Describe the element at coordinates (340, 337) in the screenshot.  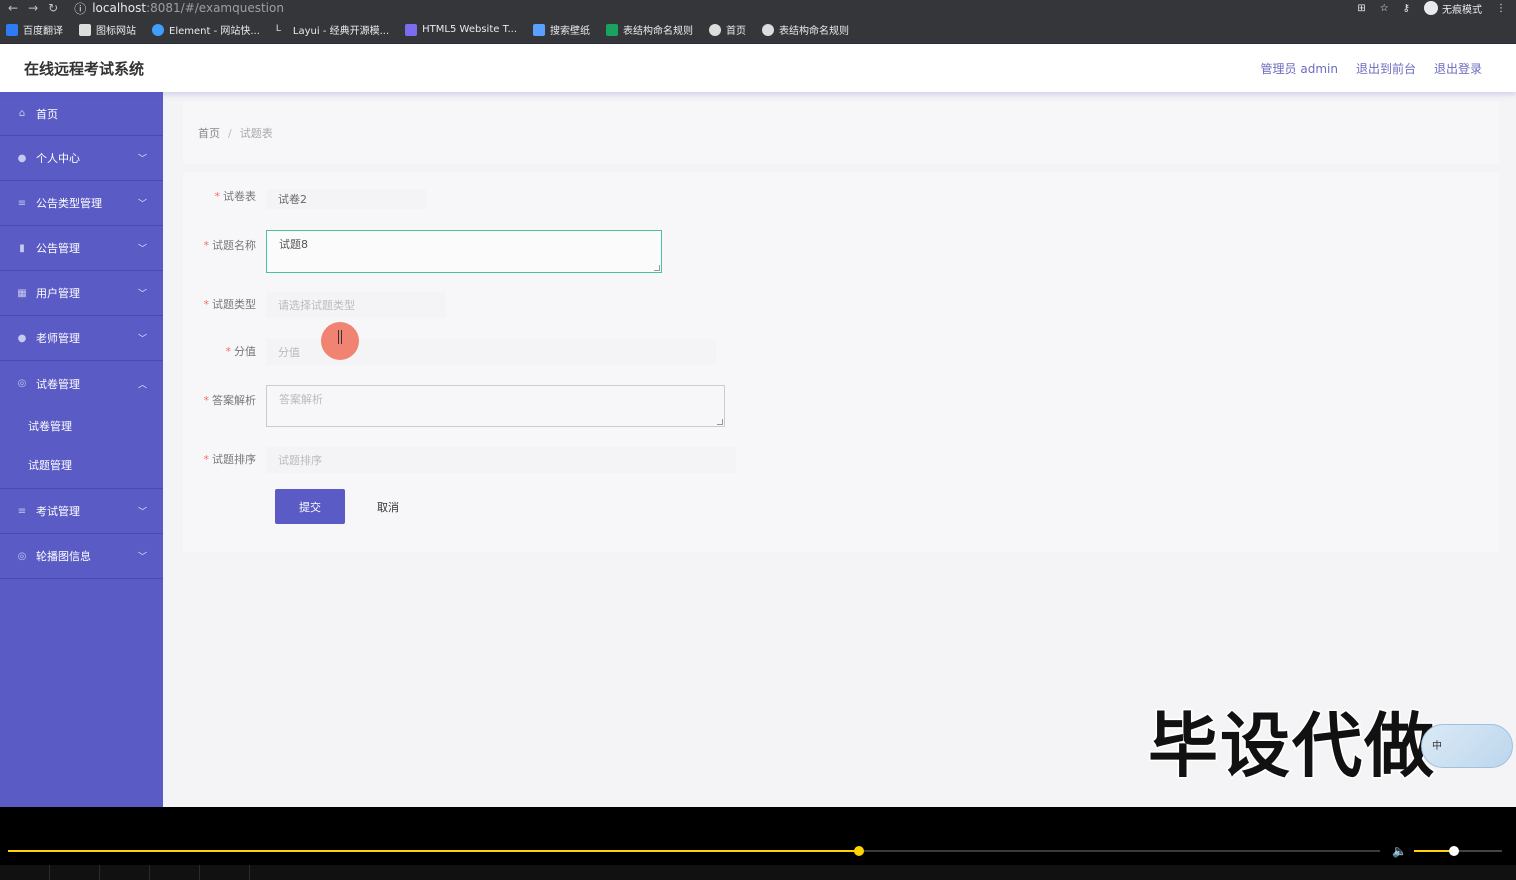
I see `text-cursor-icon` at that location.